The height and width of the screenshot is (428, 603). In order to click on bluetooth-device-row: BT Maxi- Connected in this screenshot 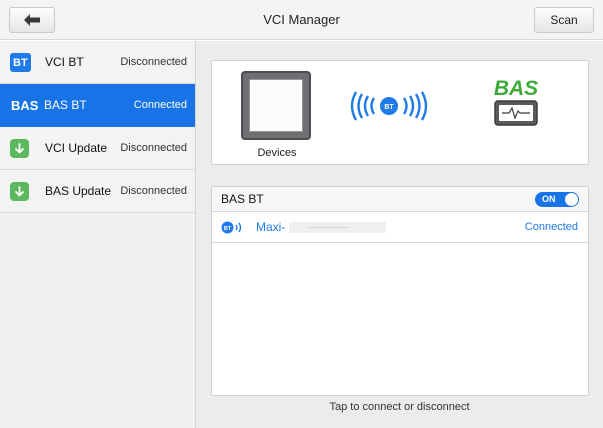, I will do `click(400, 227)`.